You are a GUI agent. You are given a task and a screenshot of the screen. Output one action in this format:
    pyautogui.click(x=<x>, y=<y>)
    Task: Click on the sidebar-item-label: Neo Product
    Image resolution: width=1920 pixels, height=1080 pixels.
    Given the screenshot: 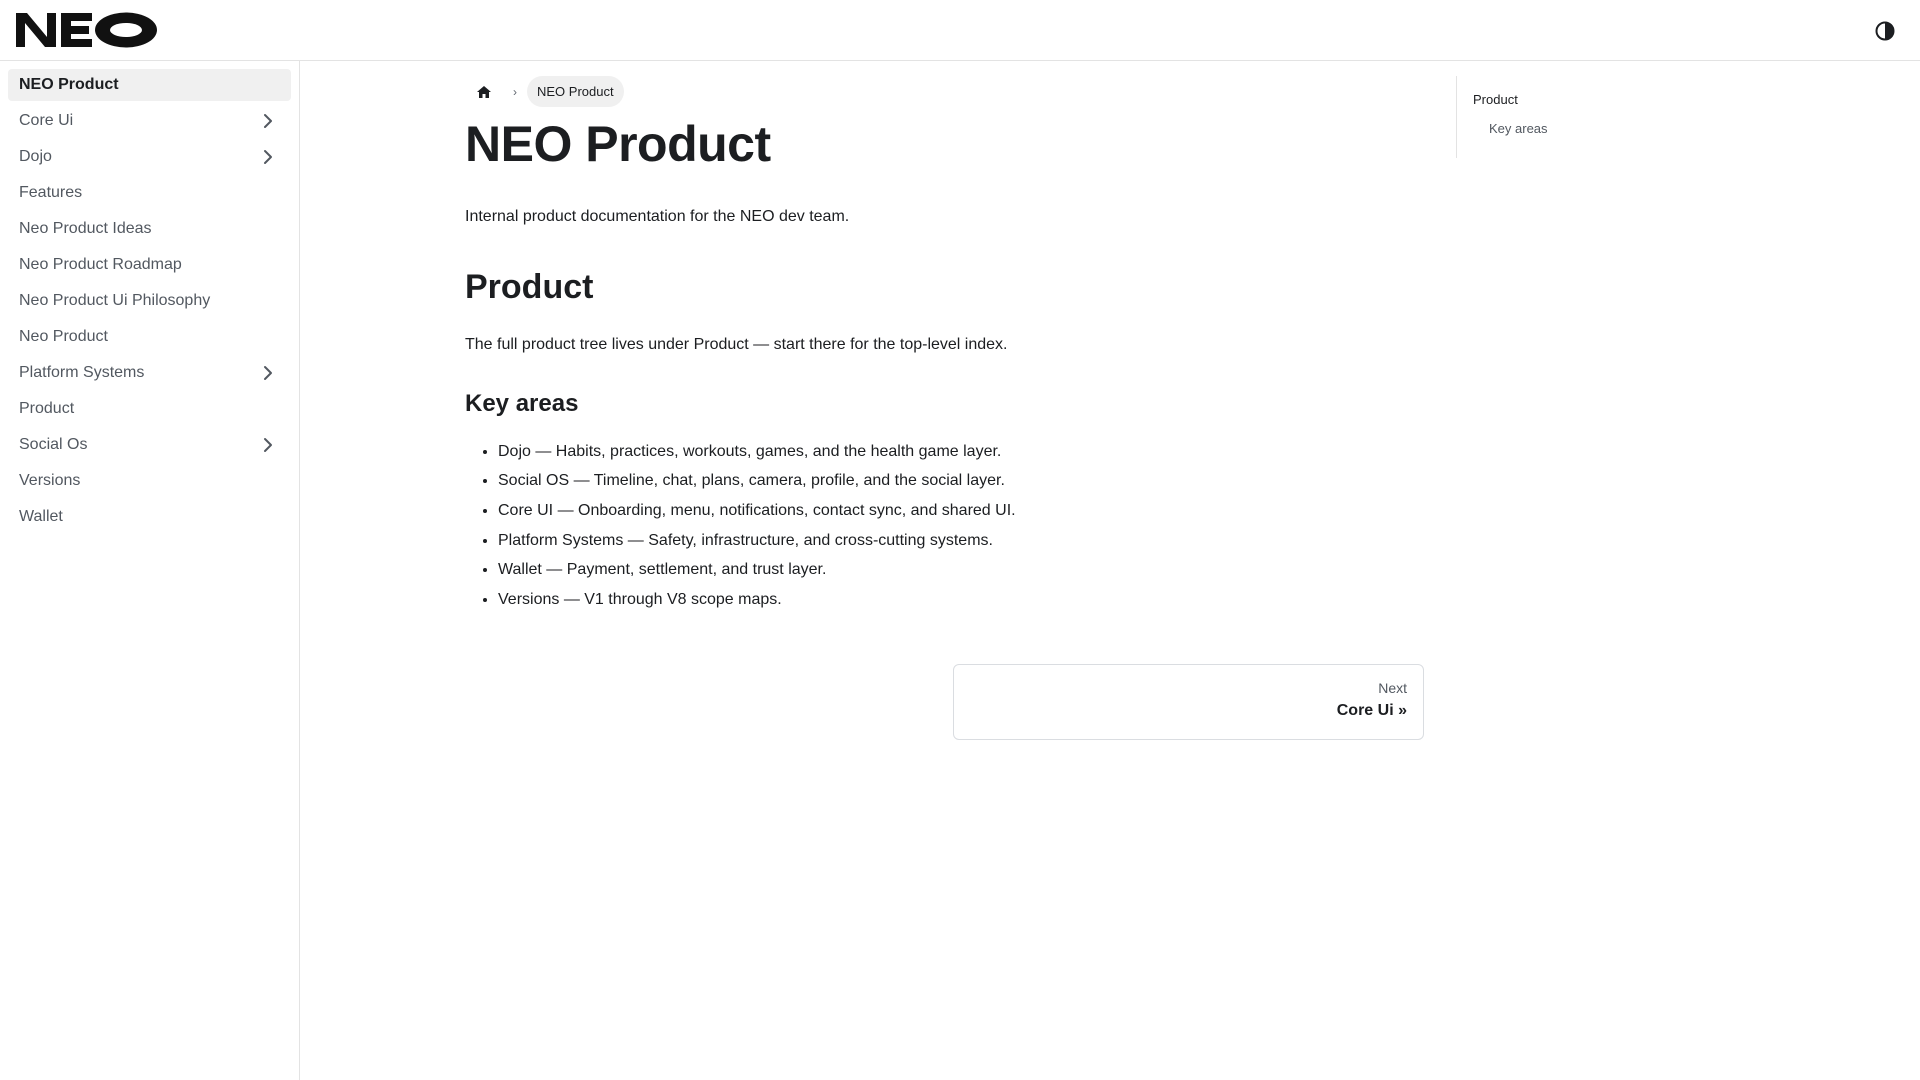 What is the action you would take?
    pyautogui.click(x=63, y=336)
    